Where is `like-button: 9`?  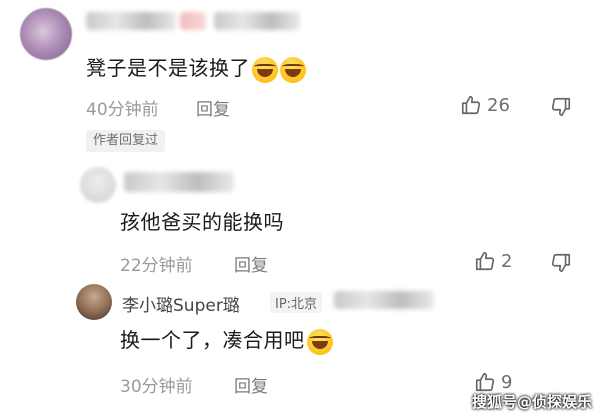
like-button: 9 is located at coordinates (493, 382).